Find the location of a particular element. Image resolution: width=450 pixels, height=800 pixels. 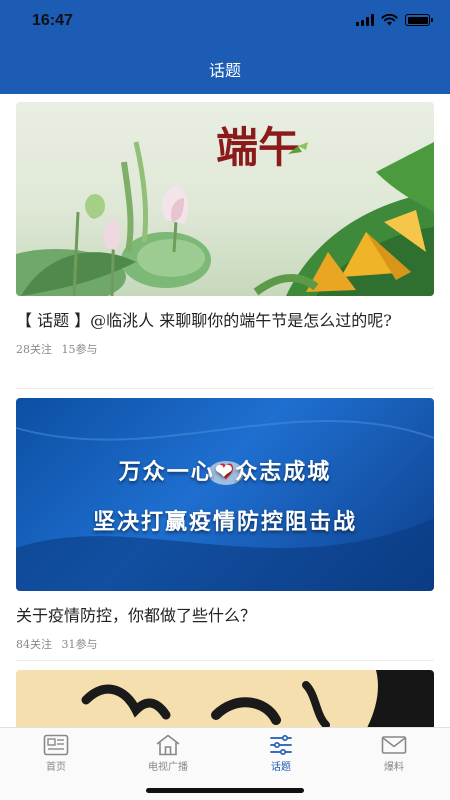

topic-title: 【 话题 】@临洮人 来聊聊你的端午节是怎么过的呢? is located at coordinates (221, 320).